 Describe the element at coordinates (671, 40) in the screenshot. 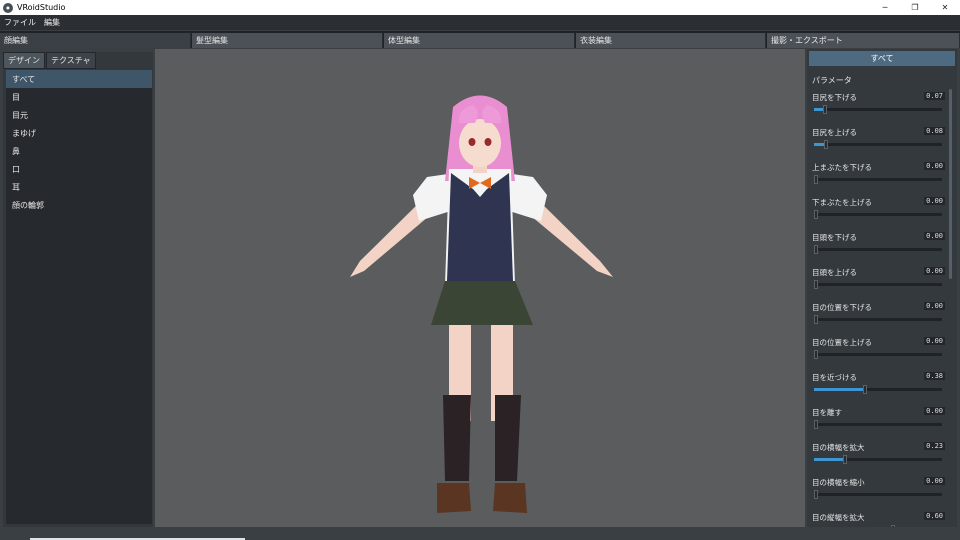

I see `tab-outfit-edit: 衣装編集` at that location.